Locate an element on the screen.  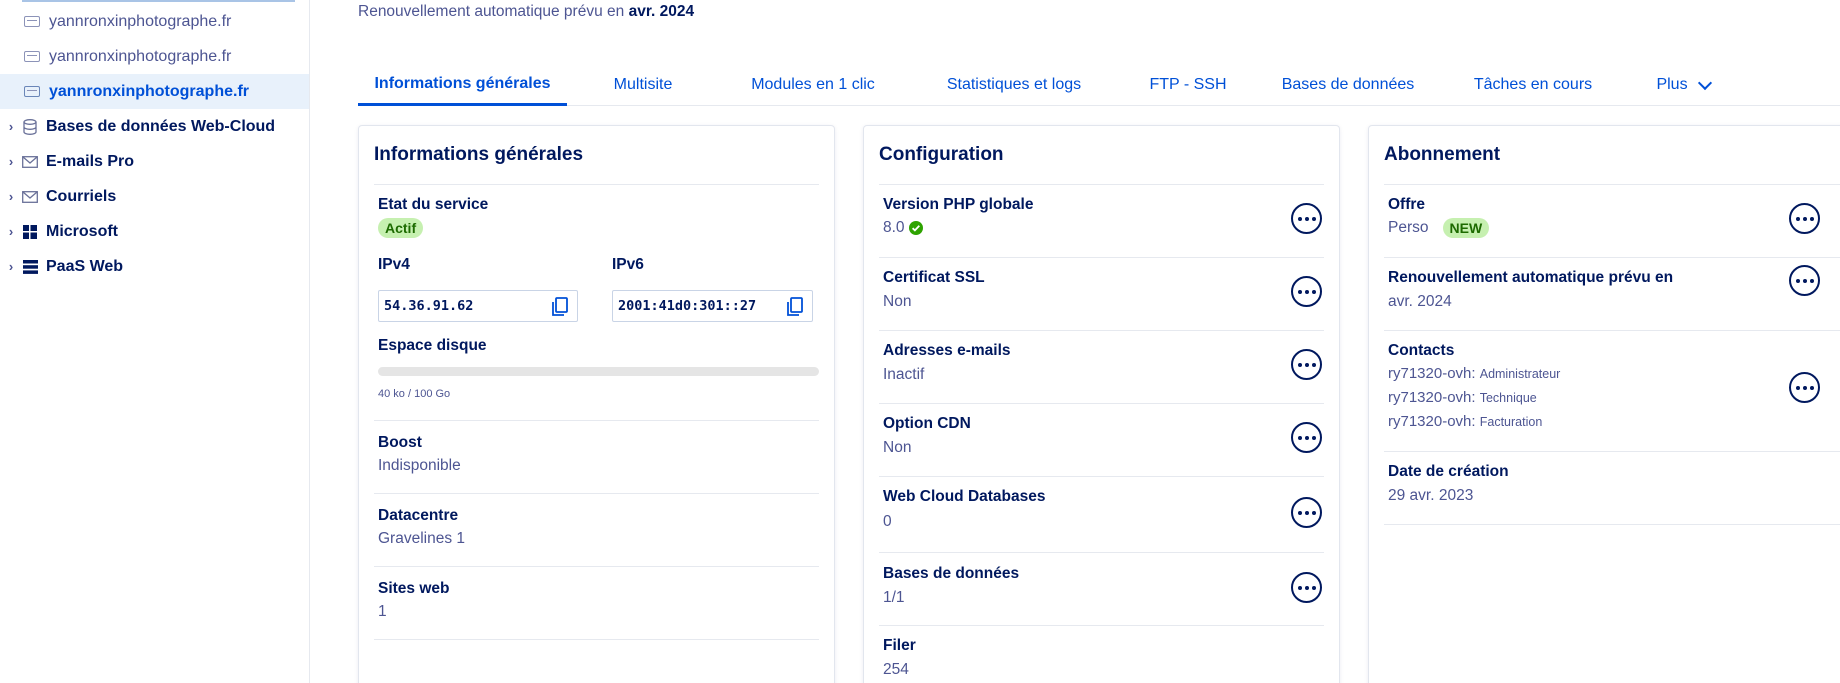
cdn-actions-button is located at coordinates (1306, 437).